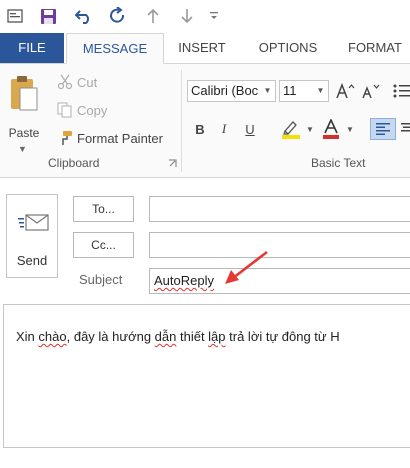  I want to click on cut-label: Cut, so click(87, 82).